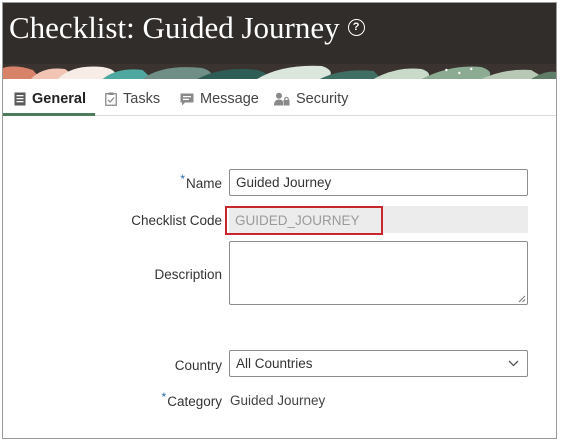  I want to click on tab-tasks-label: Tasks, so click(142, 99).